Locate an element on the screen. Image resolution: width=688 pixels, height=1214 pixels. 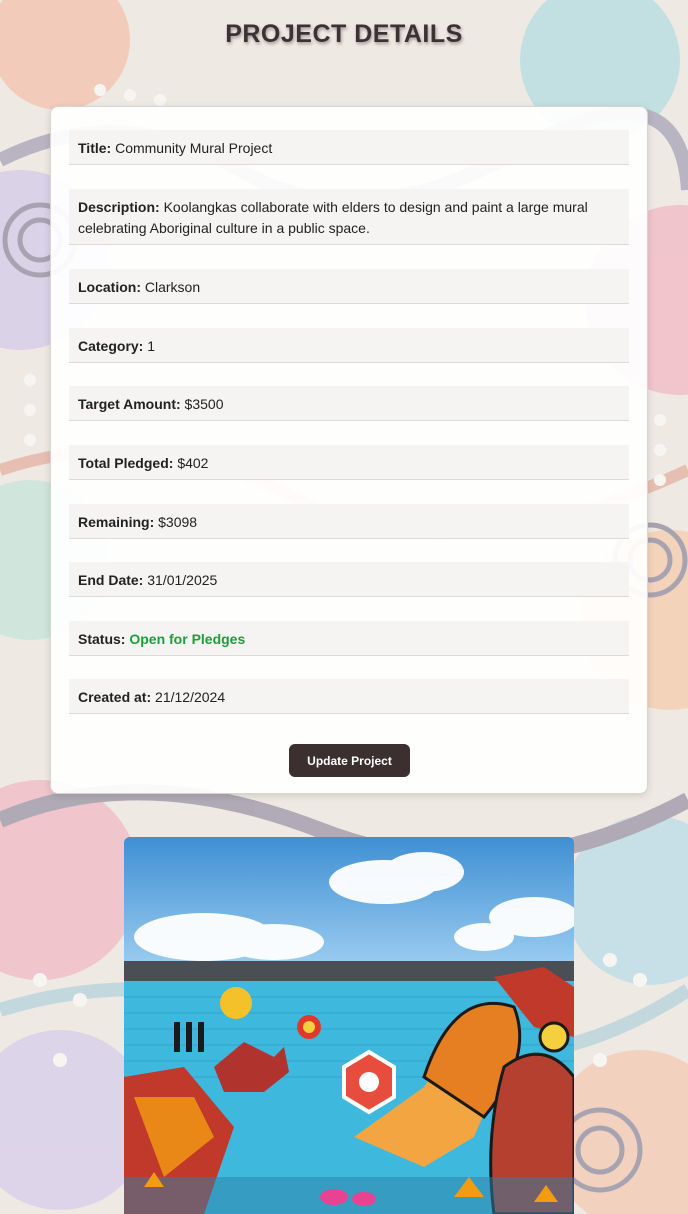
end-date-label: End Date: is located at coordinates (113, 580).